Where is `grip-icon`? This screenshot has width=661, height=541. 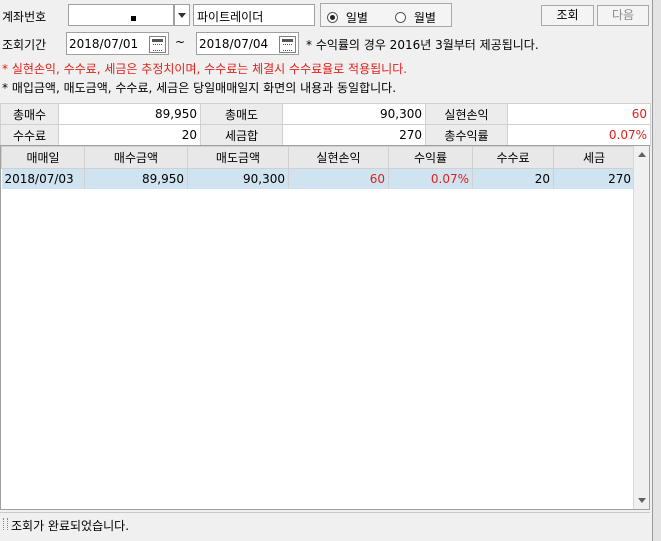
grip-icon is located at coordinates (5, 524).